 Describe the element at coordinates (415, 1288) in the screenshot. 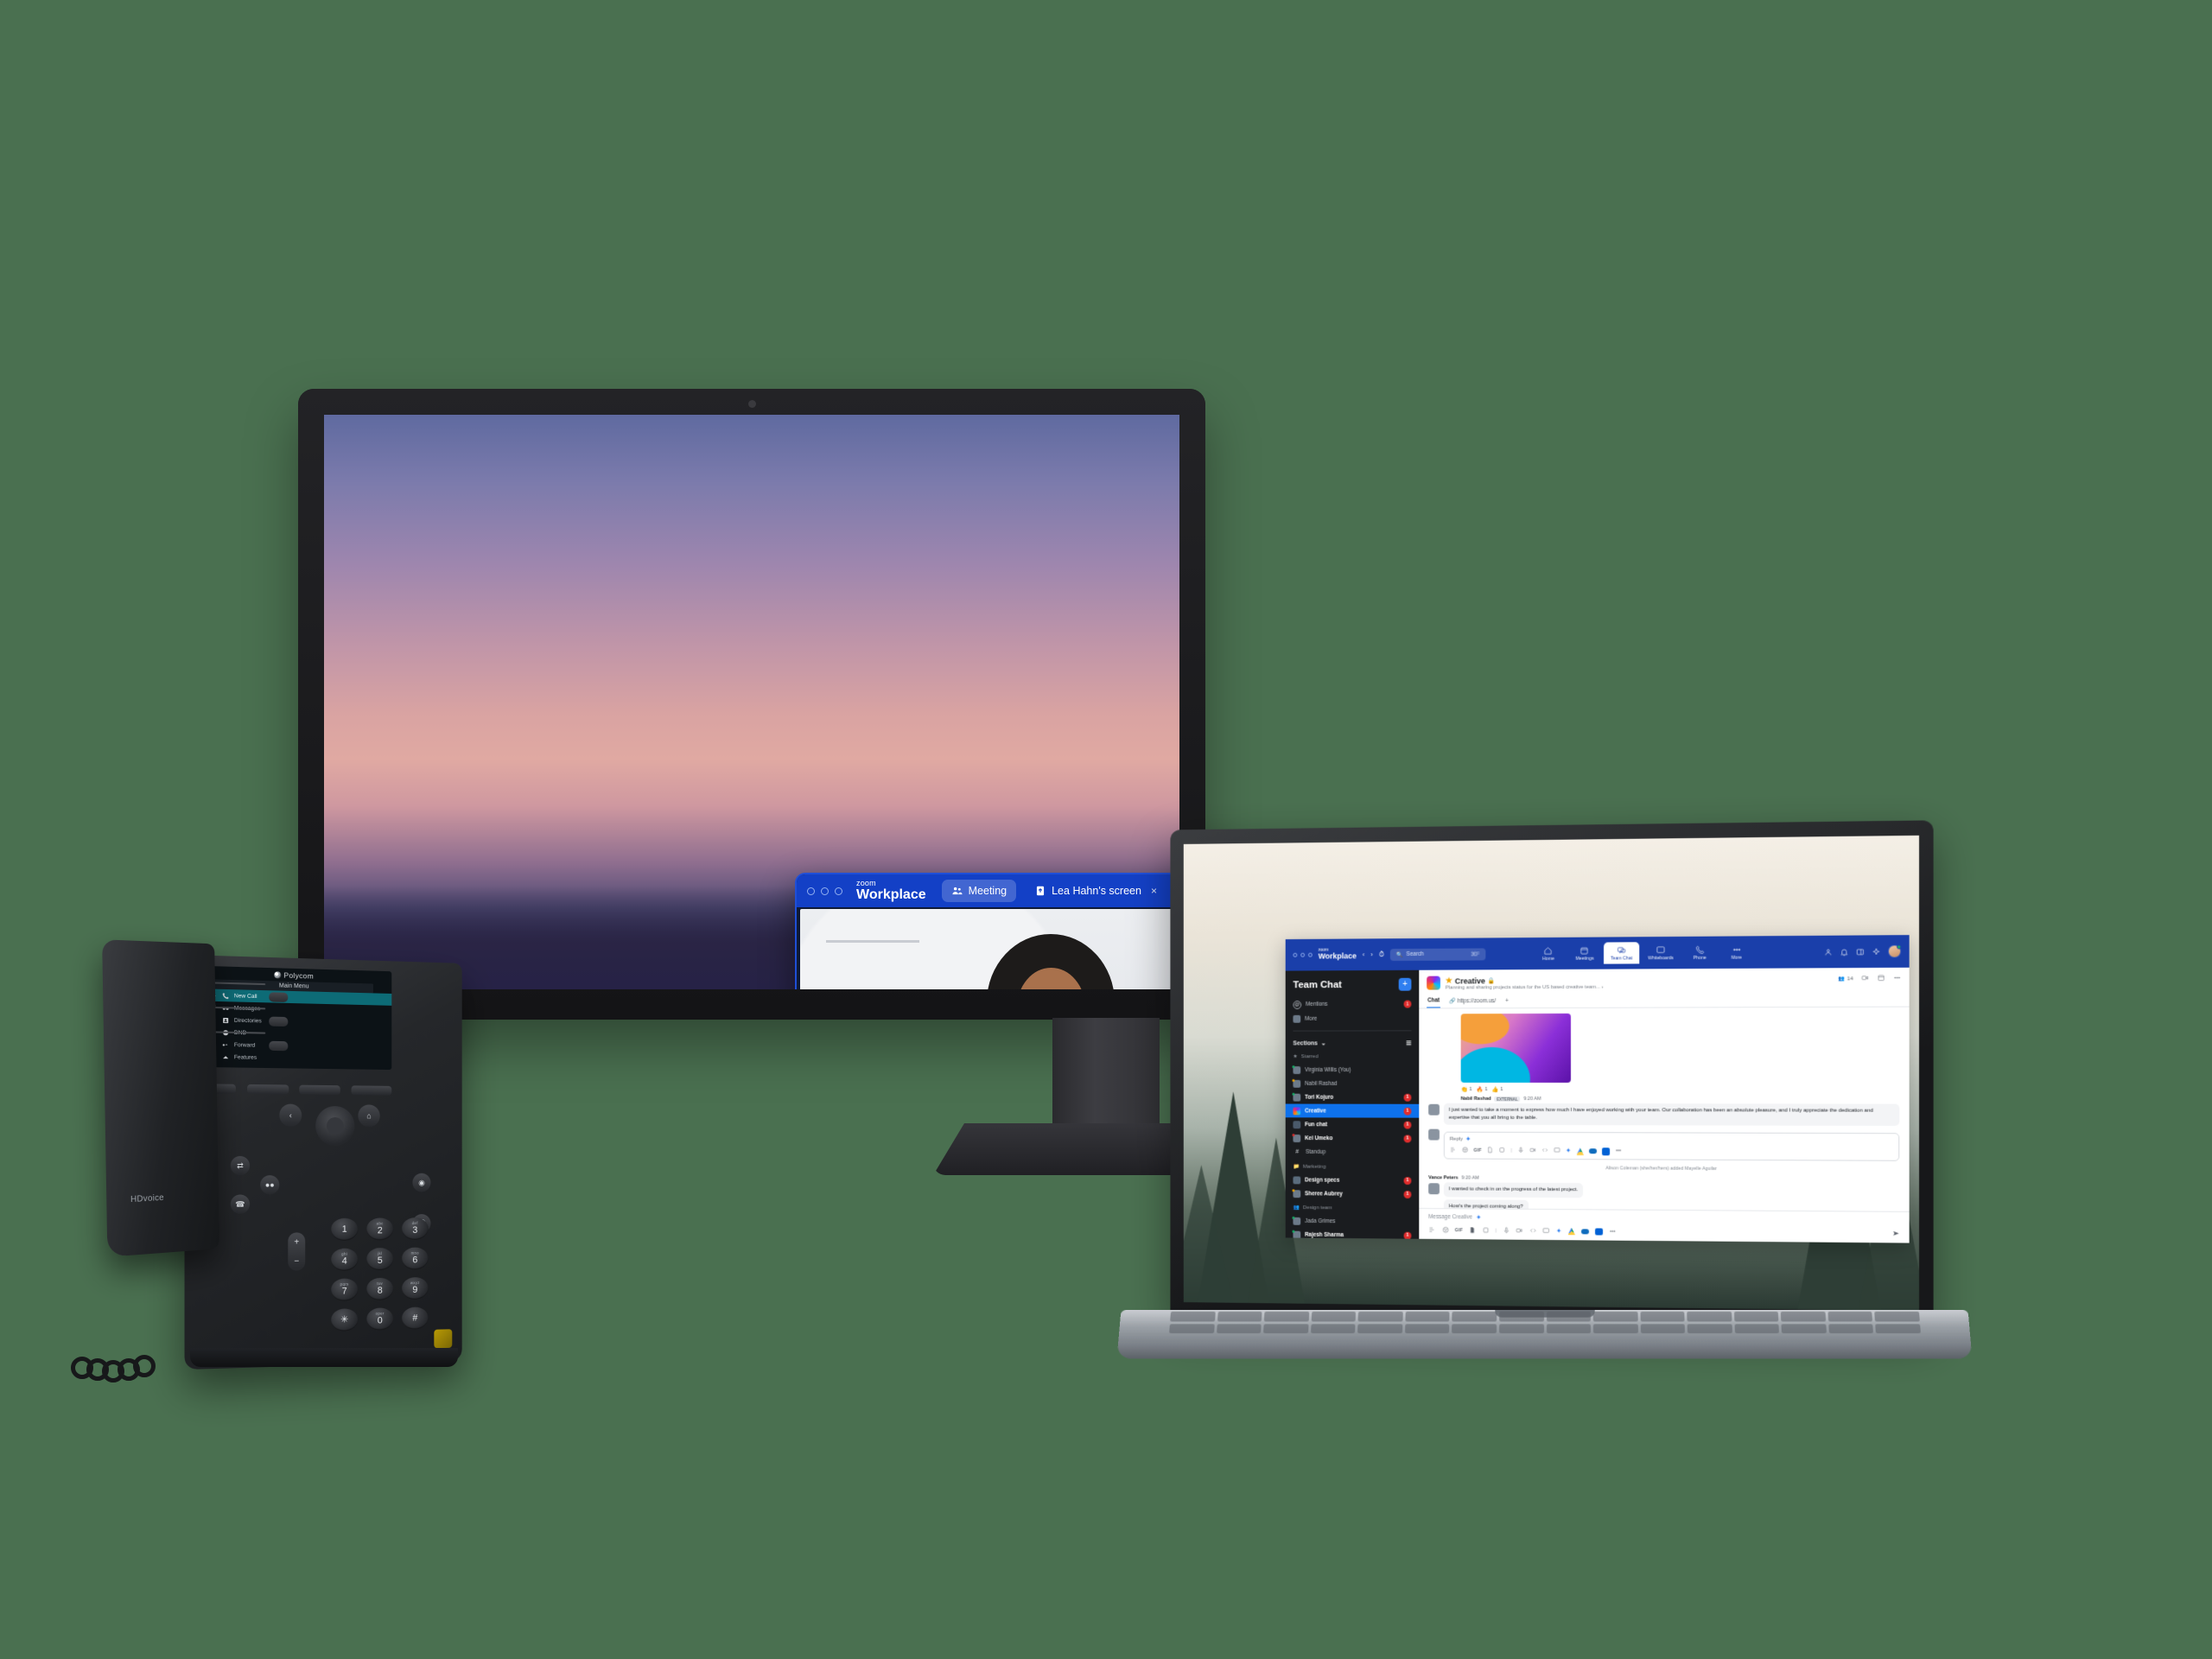

I see `key-9: wxyz 9` at that location.